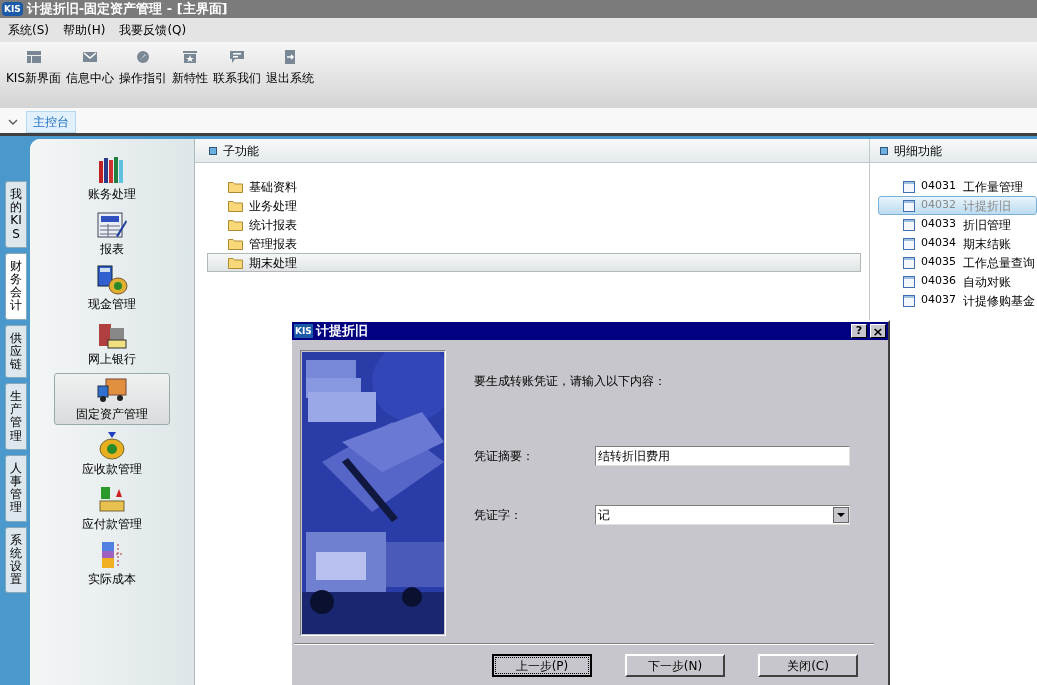 This screenshot has height=685, width=1037. I want to click on detail-item: 04034 期末结账, so click(957, 243).